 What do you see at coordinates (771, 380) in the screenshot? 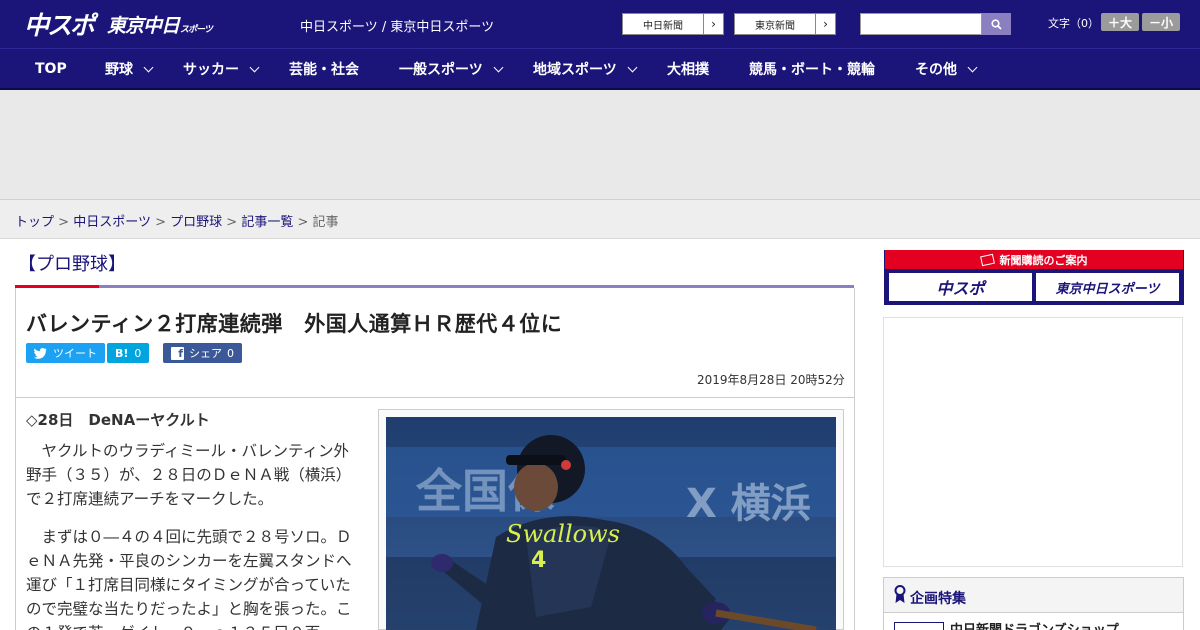
I see `article-date: 2019年8月28日 20時52分` at bounding box center [771, 380].